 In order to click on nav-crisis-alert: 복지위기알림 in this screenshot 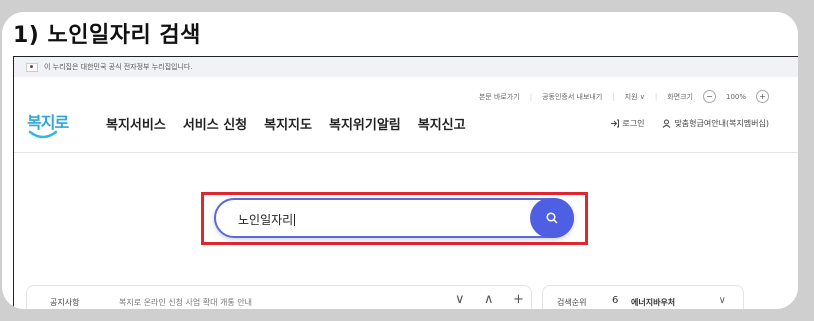, I will do `click(365, 123)`.